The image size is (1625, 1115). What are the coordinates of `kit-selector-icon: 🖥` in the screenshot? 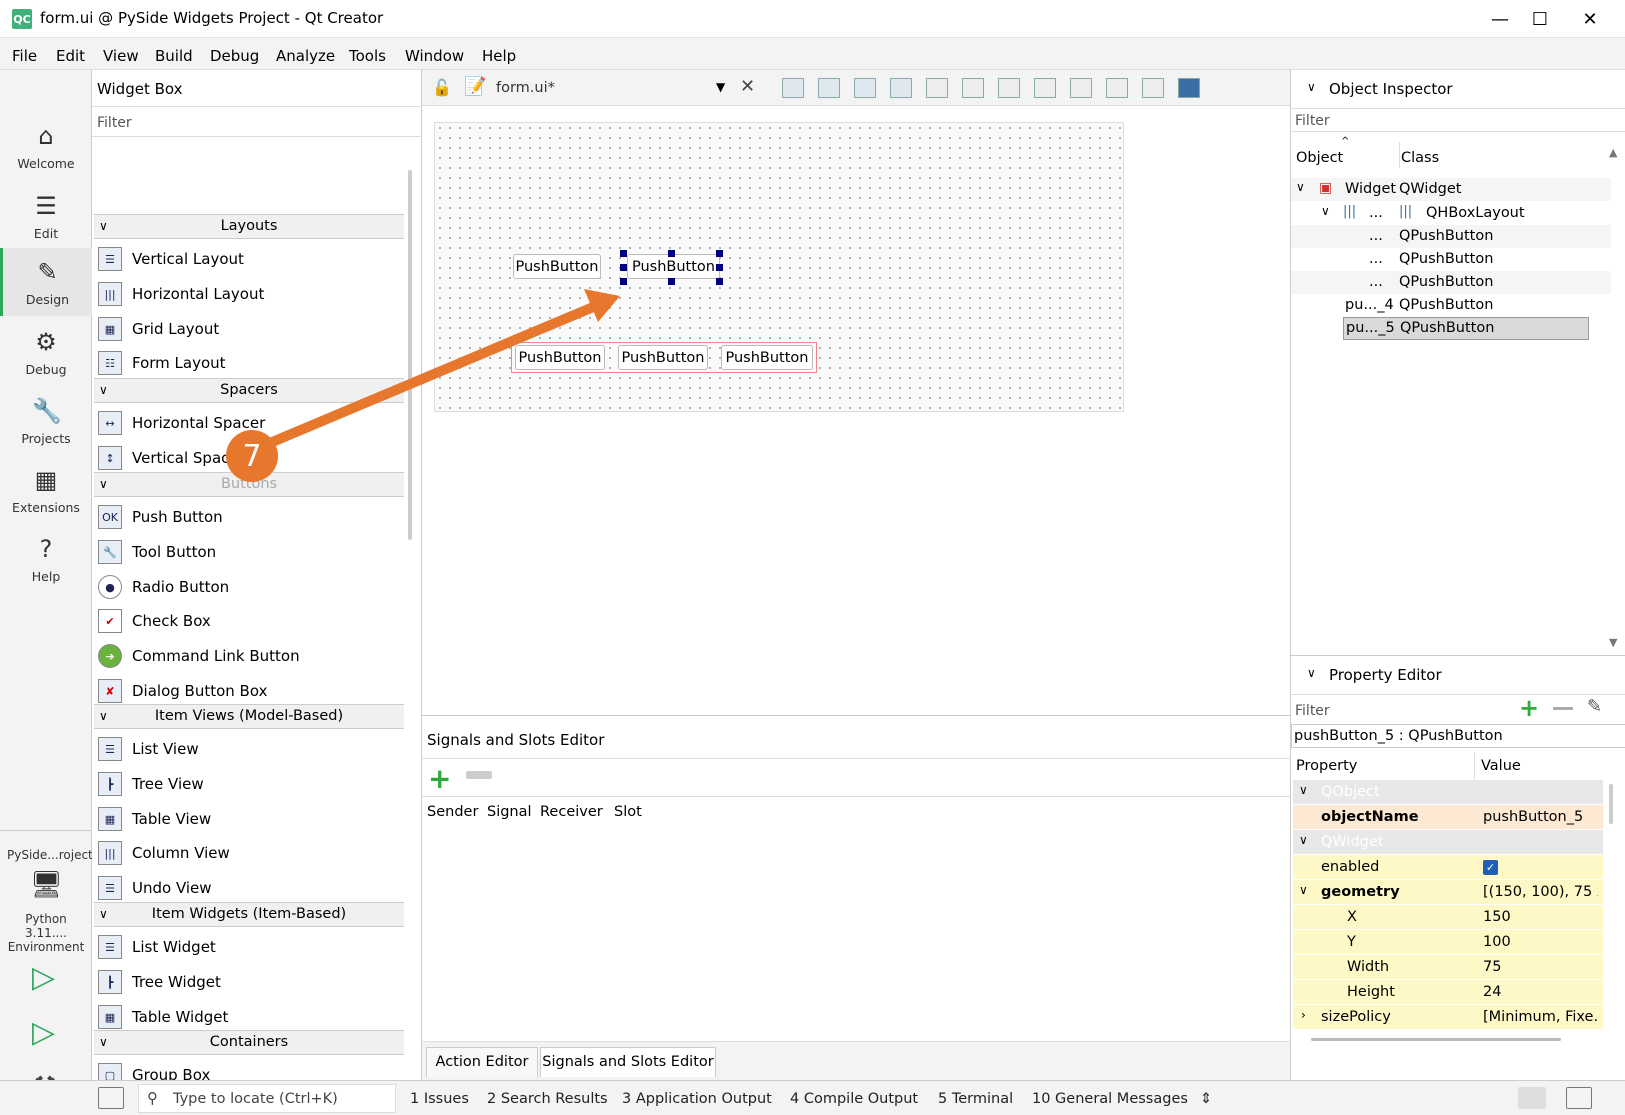 It's located at (46, 885).